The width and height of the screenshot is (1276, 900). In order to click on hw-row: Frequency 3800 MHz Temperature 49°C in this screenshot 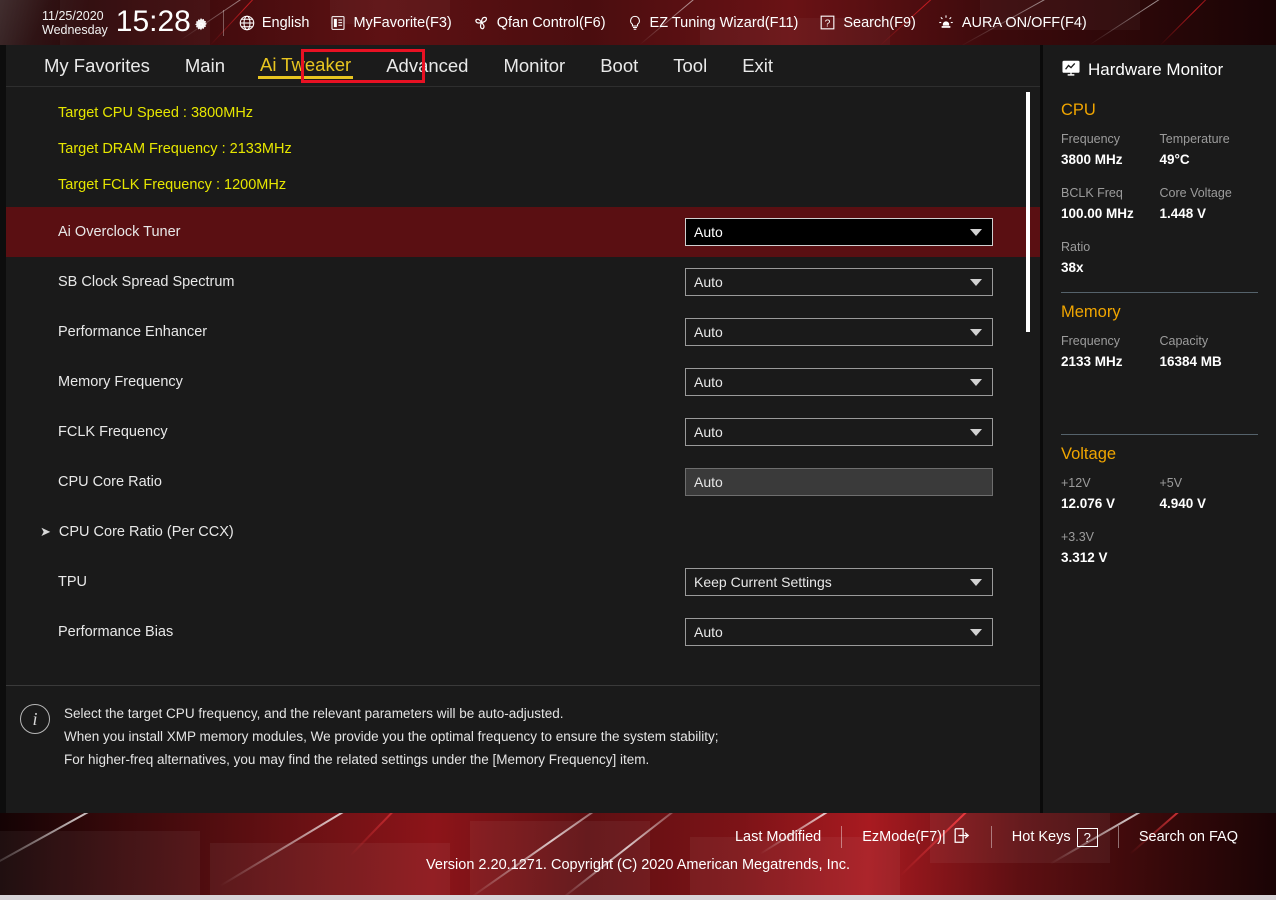, I will do `click(1159, 150)`.